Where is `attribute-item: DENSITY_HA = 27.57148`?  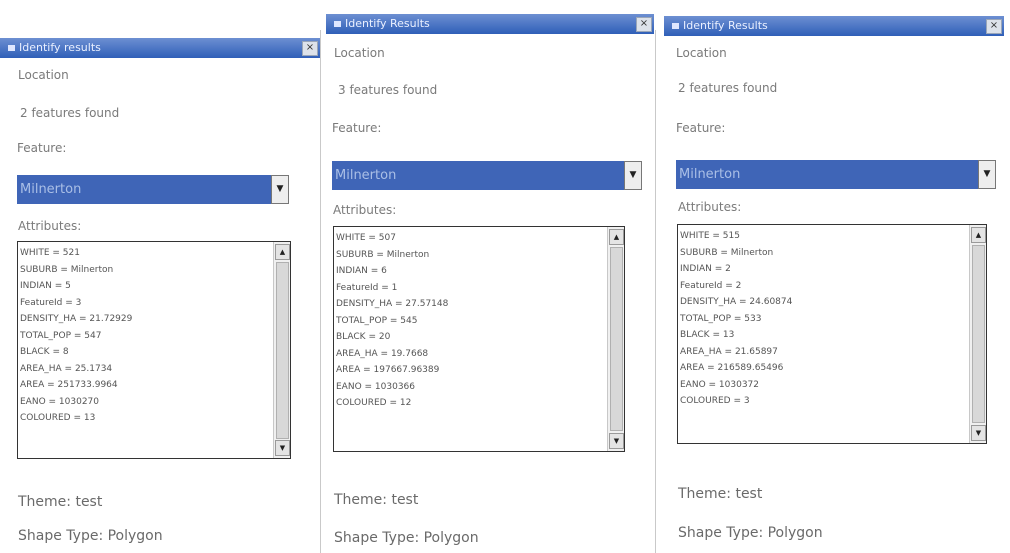 attribute-item: DENSITY_HA = 27.57148 is located at coordinates (471, 304).